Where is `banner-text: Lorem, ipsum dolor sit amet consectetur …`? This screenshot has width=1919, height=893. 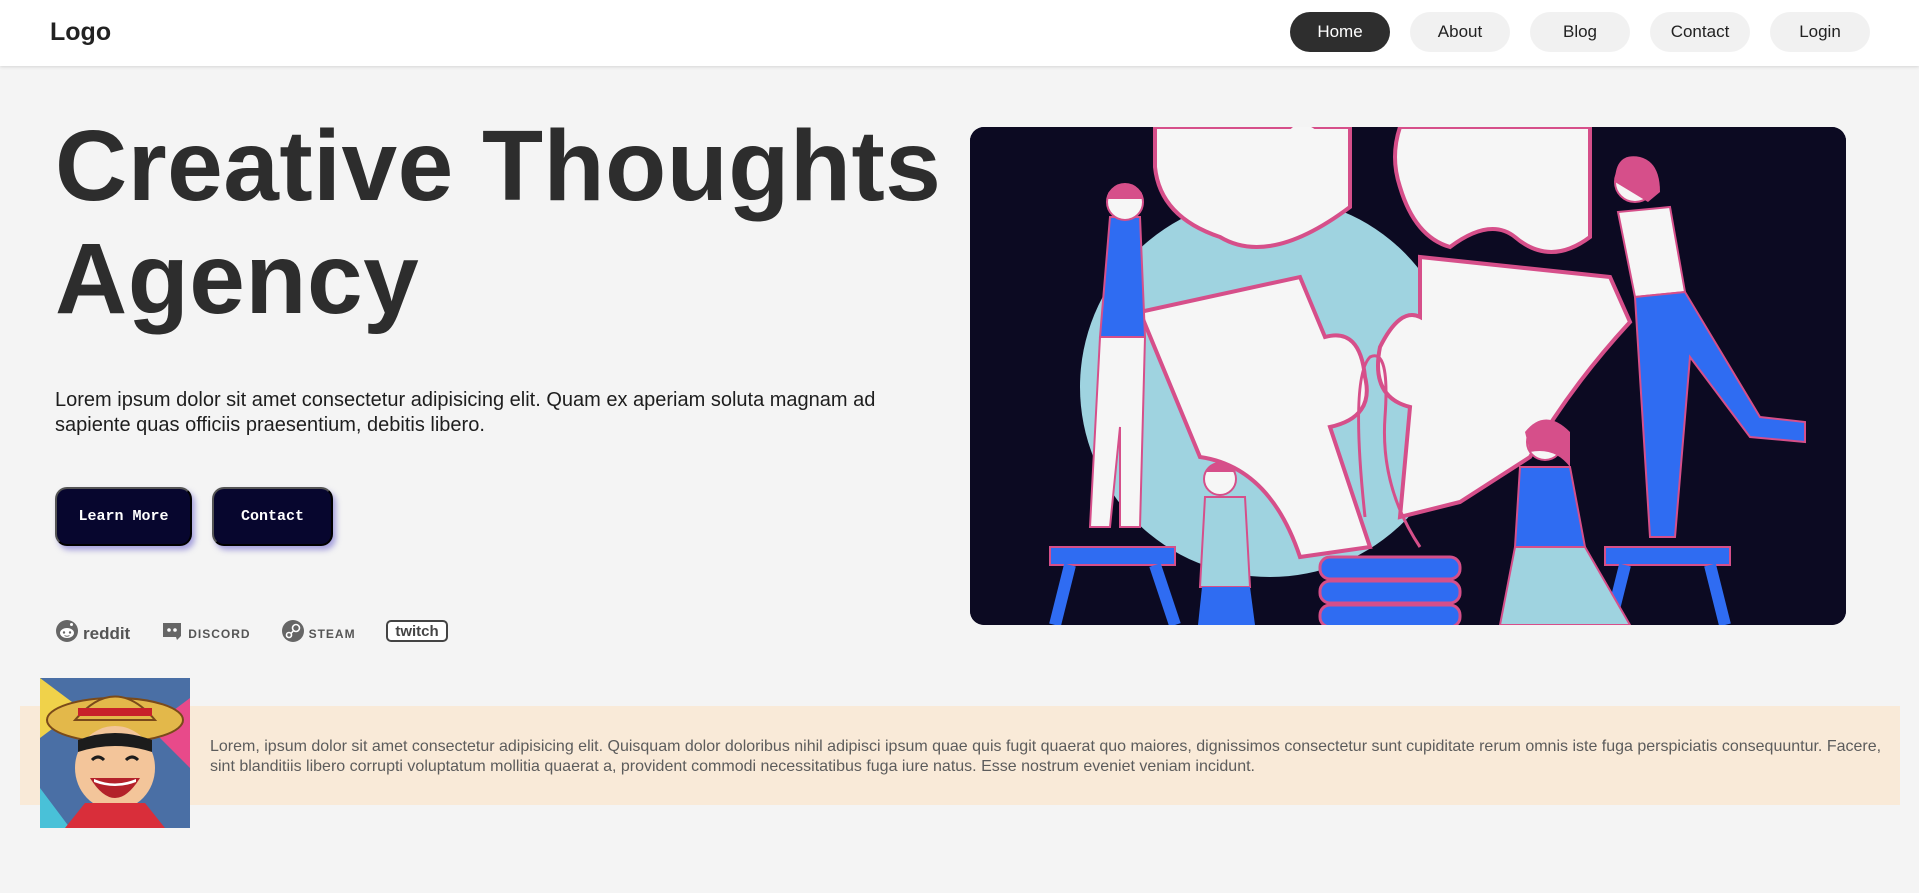 banner-text: Lorem, ipsum dolor sit amet consectetur … is located at coordinates (1046, 756).